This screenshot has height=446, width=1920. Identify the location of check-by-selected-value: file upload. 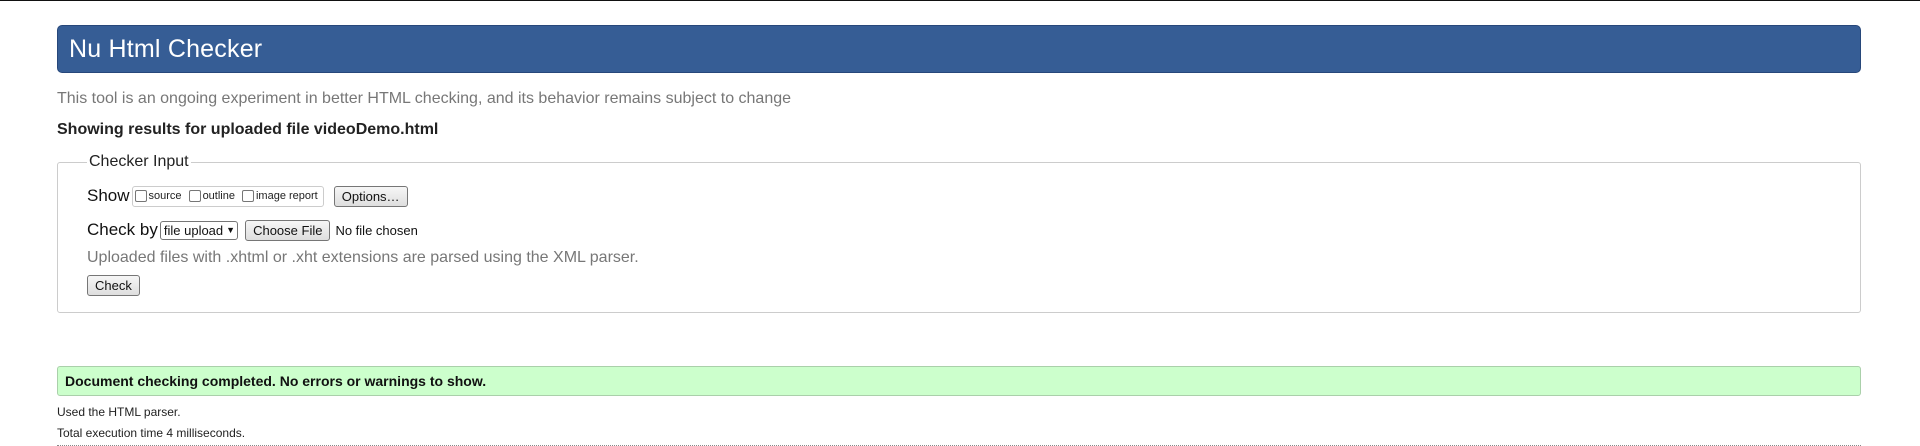
(193, 230).